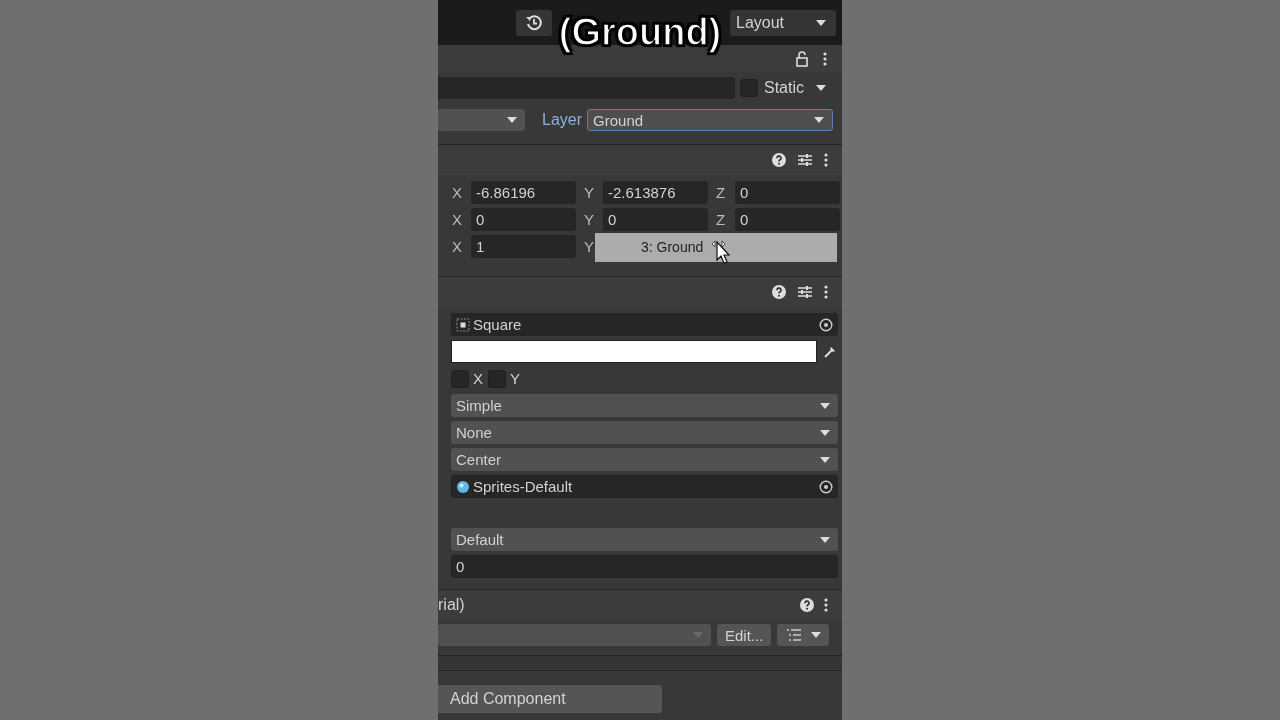 The image size is (1280, 720). I want to click on caret-icon, so click(821, 88).